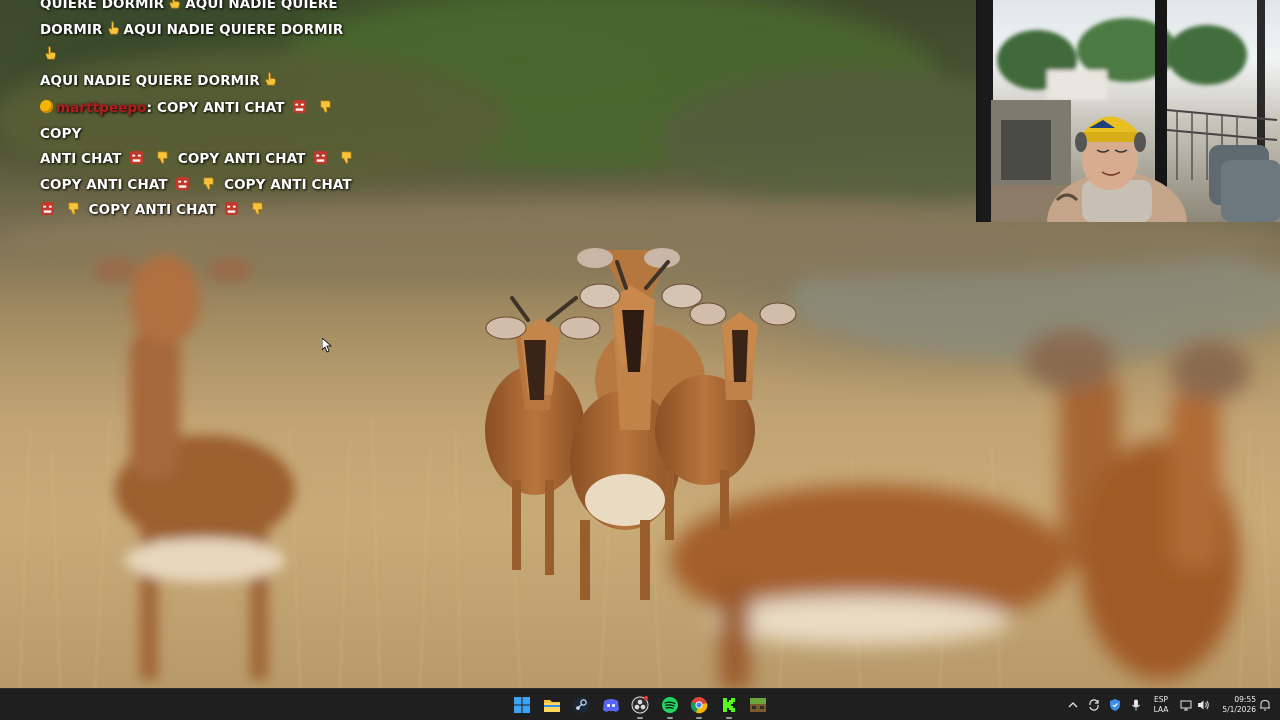  I want to click on webcam-overlay, so click(1128, 111).